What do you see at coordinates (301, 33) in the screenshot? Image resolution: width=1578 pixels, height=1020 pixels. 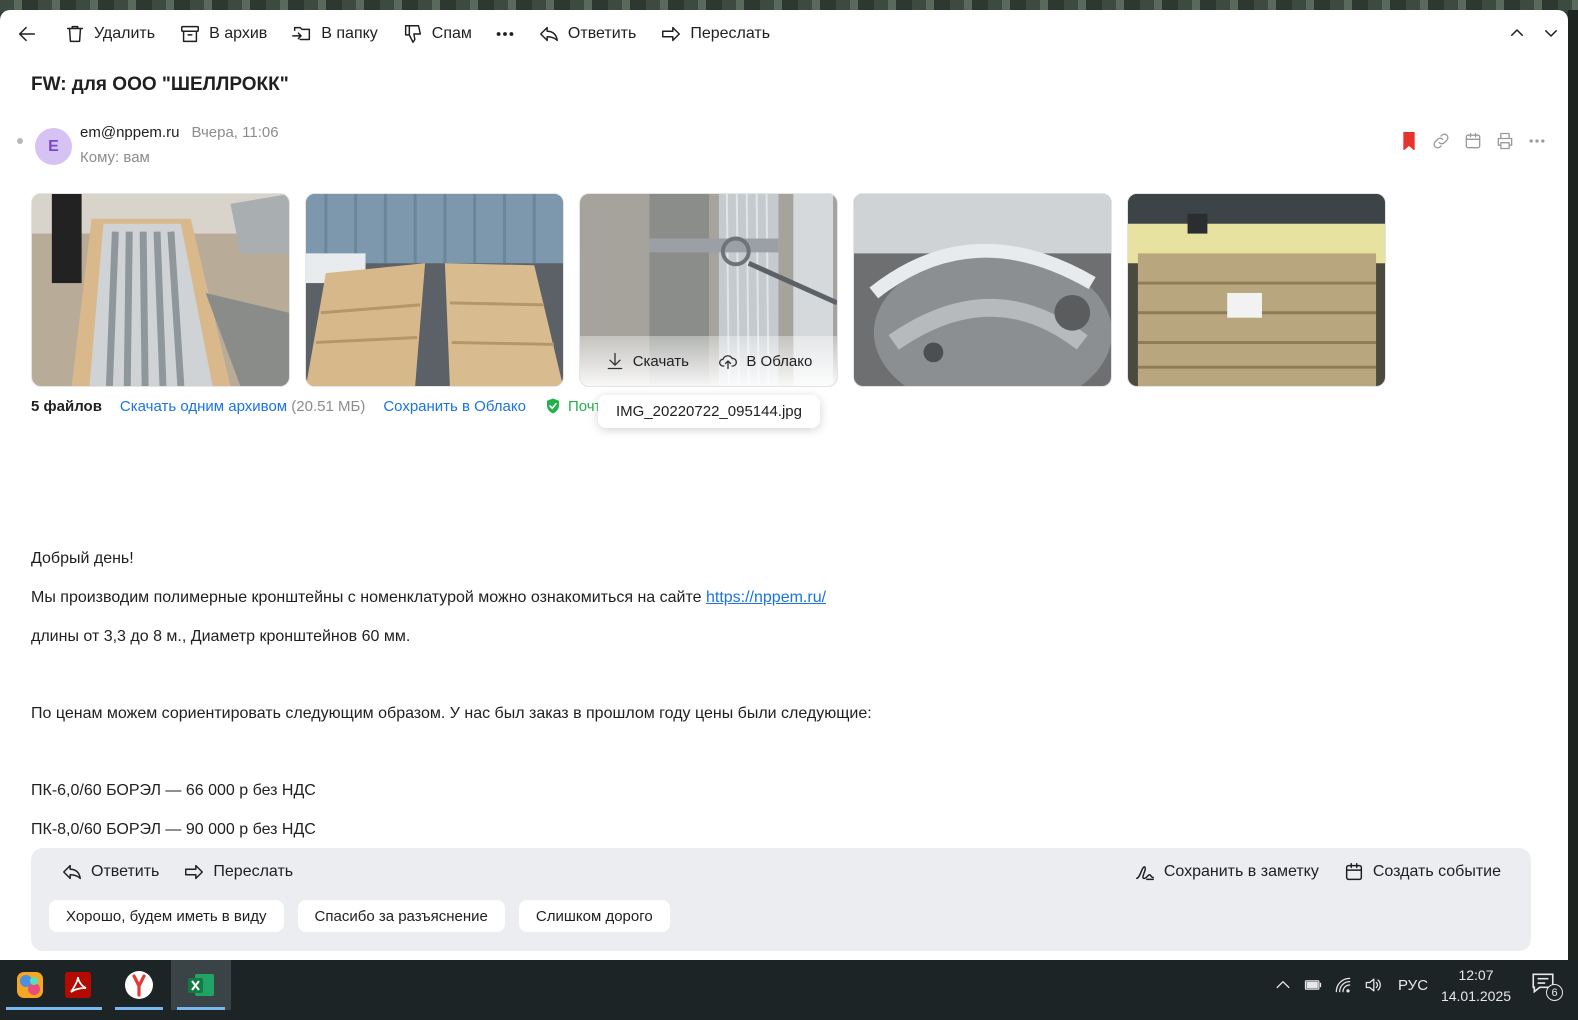 I see `folder-move-icon` at bounding box center [301, 33].